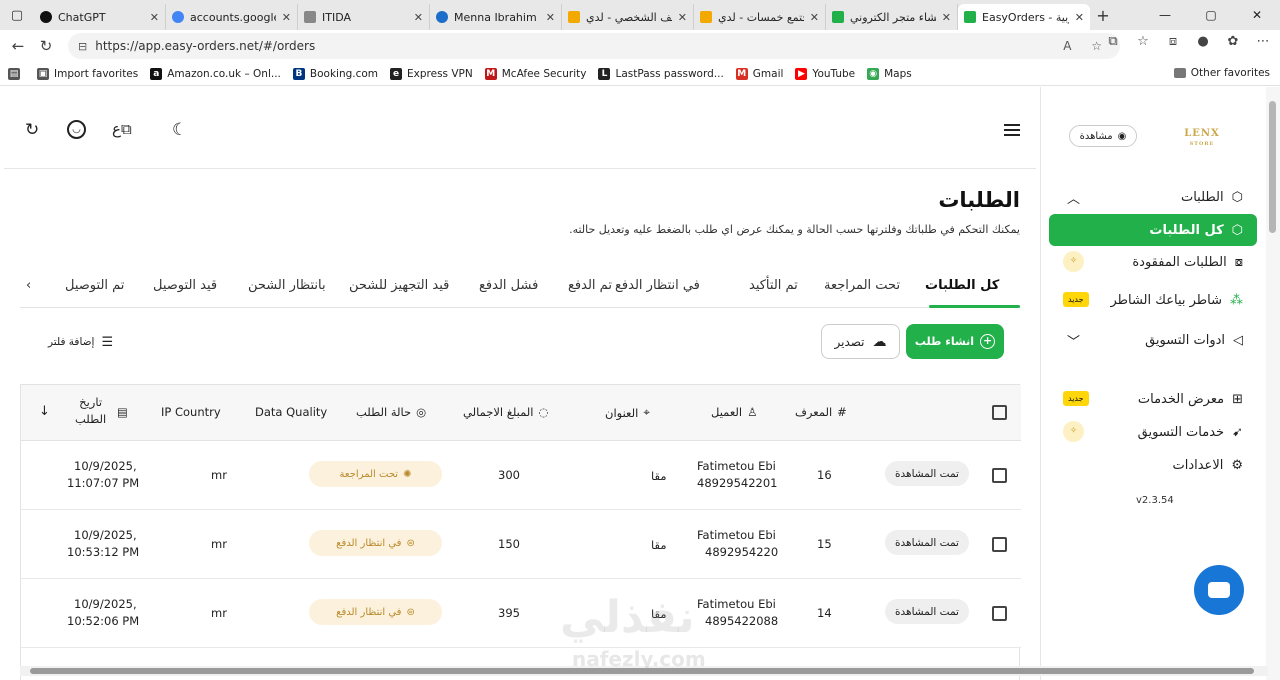 Image resolution: width=1280 pixels, height=680 pixels. I want to click on other-favorites: Other favorites, so click(1221, 73).